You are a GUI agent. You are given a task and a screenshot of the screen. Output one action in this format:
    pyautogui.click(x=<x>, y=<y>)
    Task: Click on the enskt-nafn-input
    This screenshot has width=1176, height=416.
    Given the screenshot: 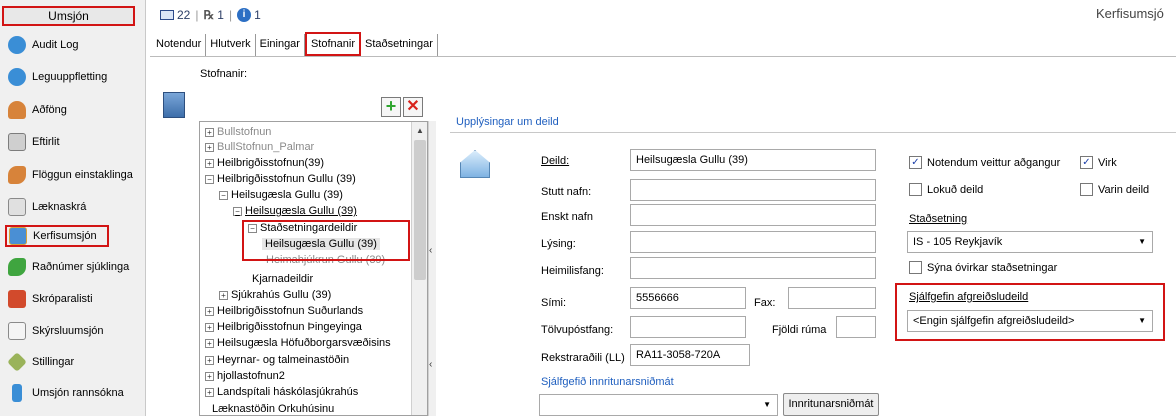 What is the action you would take?
    pyautogui.click(x=753, y=215)
    